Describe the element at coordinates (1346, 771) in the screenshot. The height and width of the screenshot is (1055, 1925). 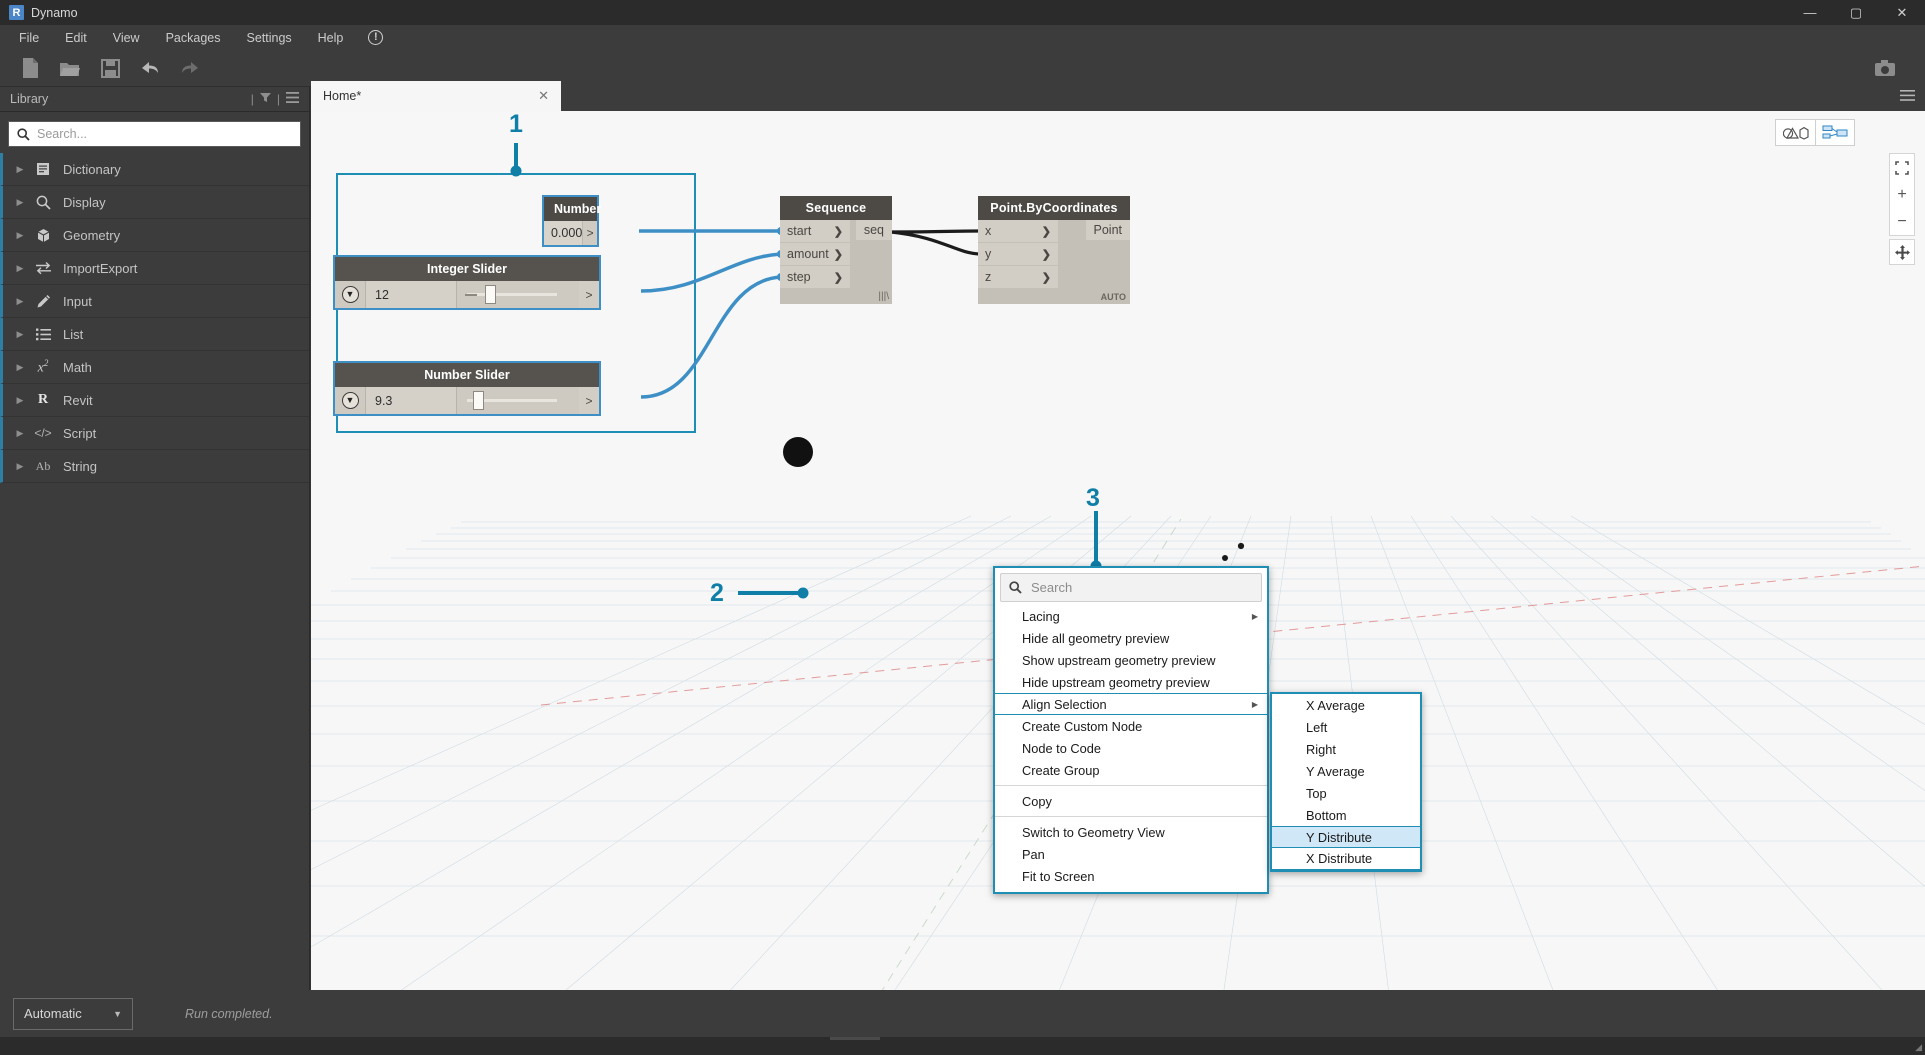
I see `submenu-item-y-average: Y Average` at that location.